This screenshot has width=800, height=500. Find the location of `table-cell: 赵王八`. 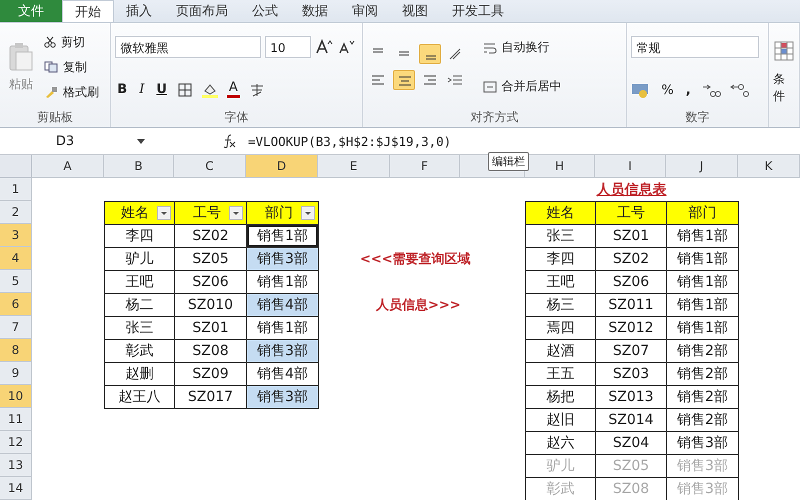

table-cell: 赵王八 is located at coordinates (139, 397).